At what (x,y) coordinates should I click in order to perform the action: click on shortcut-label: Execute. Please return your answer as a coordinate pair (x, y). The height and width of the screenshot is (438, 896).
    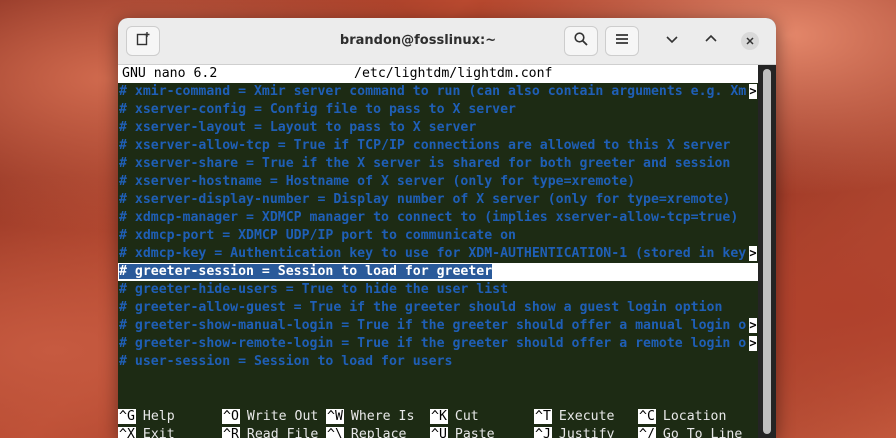
    Looking at the image, I should click on (586, 416).